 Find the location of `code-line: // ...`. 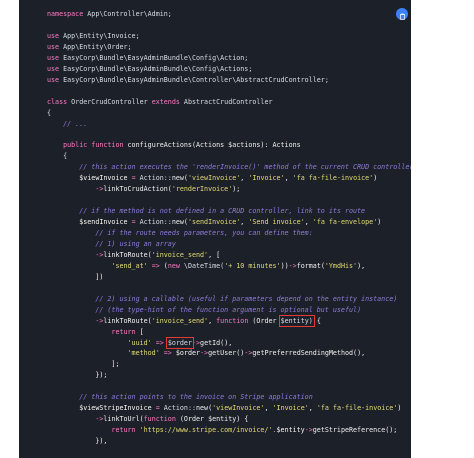

code-line: // ... is located at coordinates (67, 124).